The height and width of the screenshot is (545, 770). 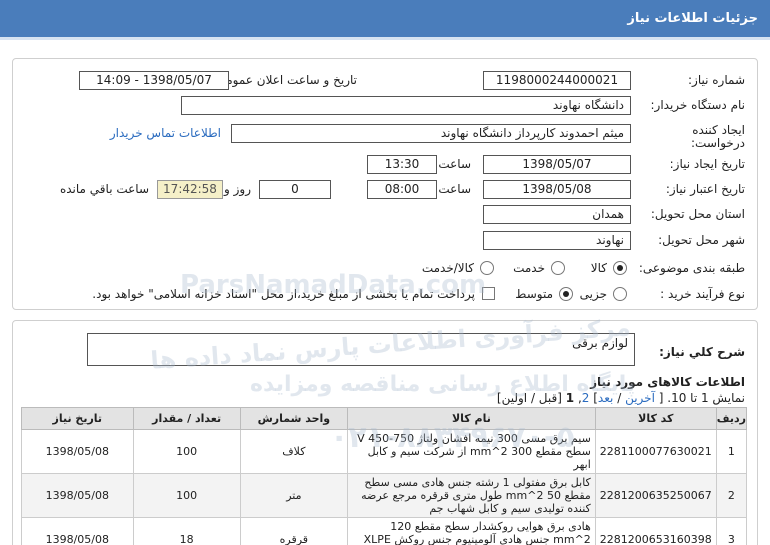 What do you see at coordinates (529, 268) in the screenshot?
I see `category-option-service: خدمت` at bounding box center [529, 268].